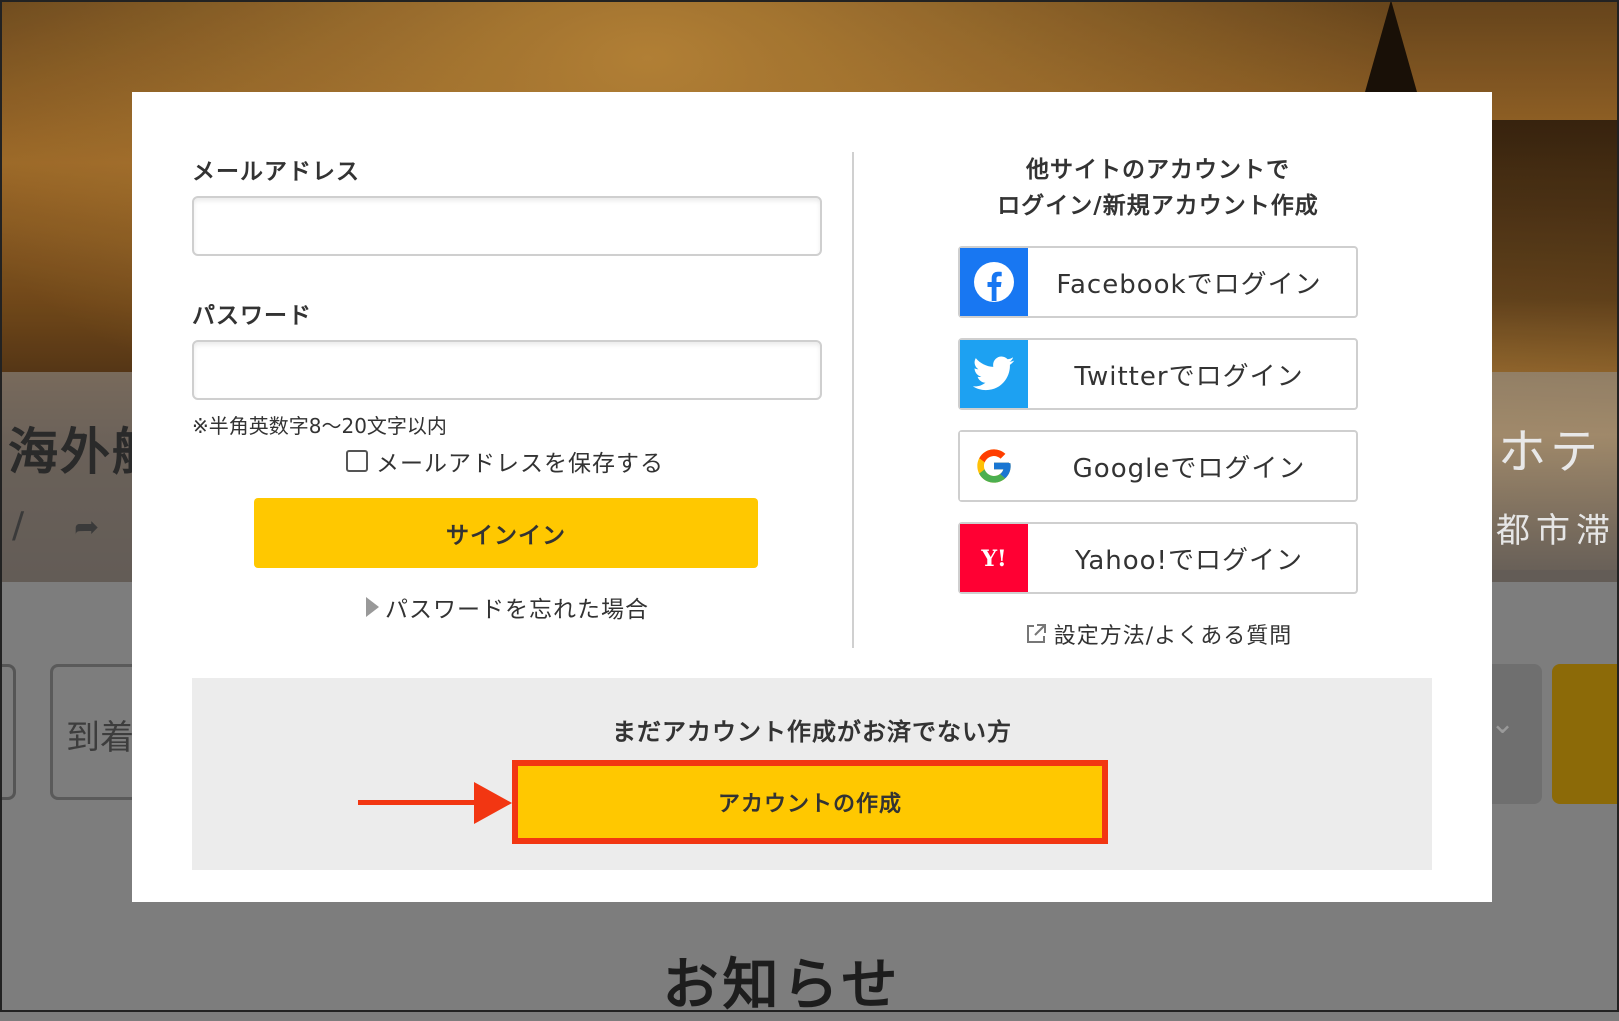 This screenshot has height=1021, width=1619. What do you see at coordinates (372, 607) in the screenshot?
I see `triangle-right-icon` at bounding box center [372, 607].